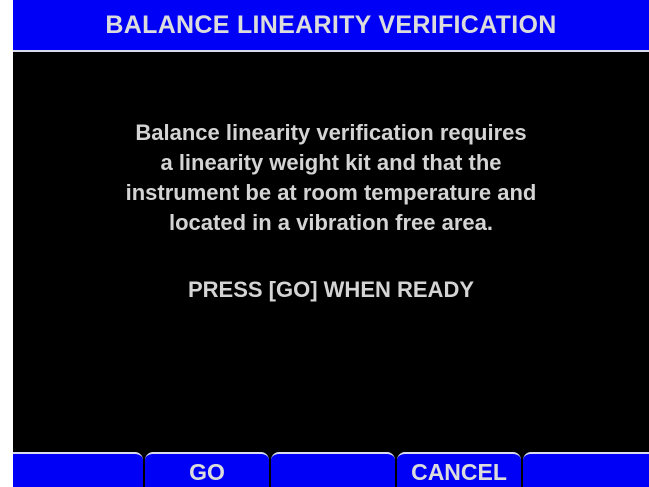 The width and height of the screenshot is (649, 487). I want to click on message-line: Balance linearity verification requires, so click(331, 132).